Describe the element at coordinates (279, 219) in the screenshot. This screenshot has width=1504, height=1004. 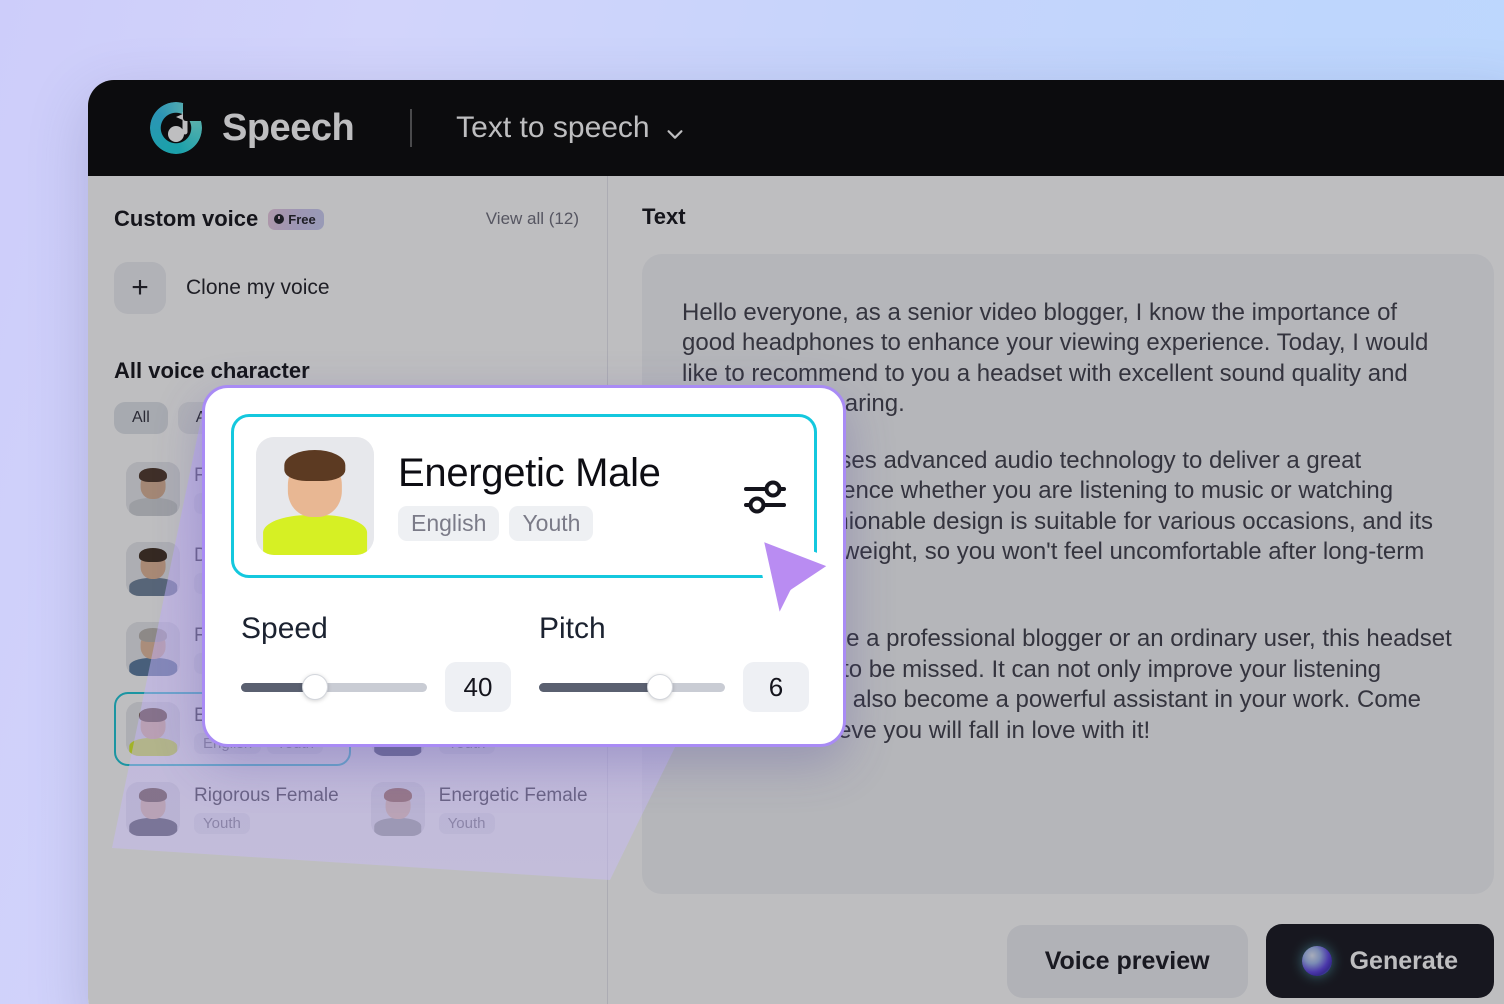
I see `clock-icon` at that location.